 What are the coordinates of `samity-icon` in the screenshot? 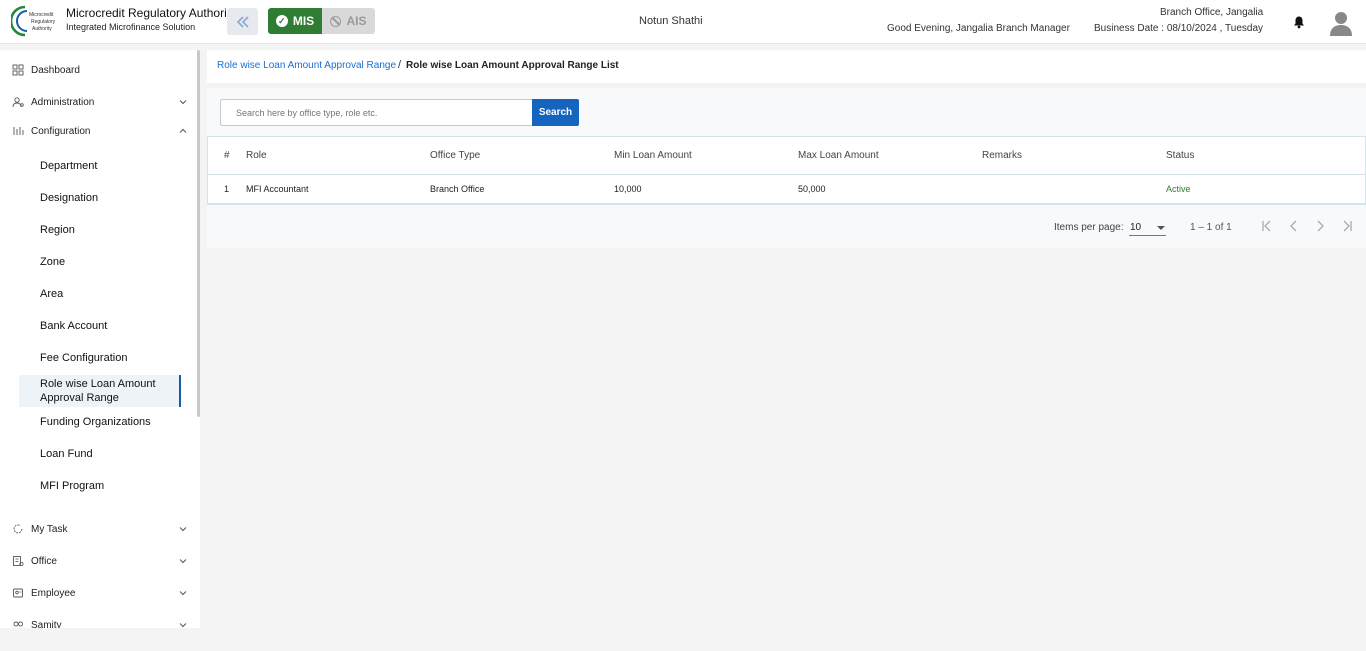 It's located at (18, 624).